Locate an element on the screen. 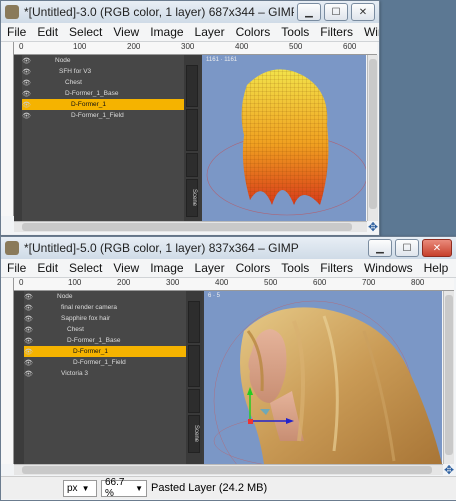  zoom-value: 66.7 % is located at coordinates (115, 488).